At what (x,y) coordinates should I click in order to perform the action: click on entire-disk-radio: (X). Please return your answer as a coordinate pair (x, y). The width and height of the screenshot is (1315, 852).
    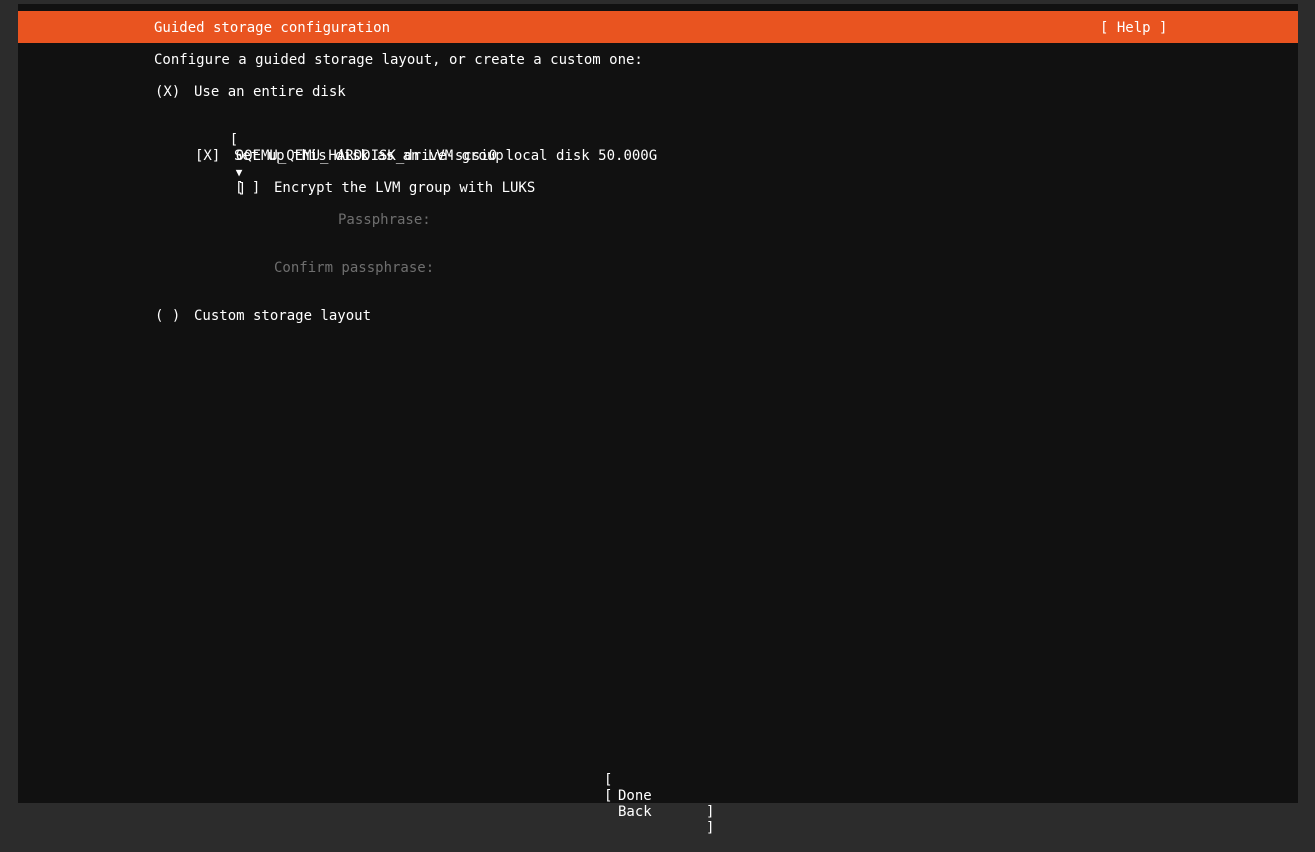
    Looking at the image, I should click on (167, 92).